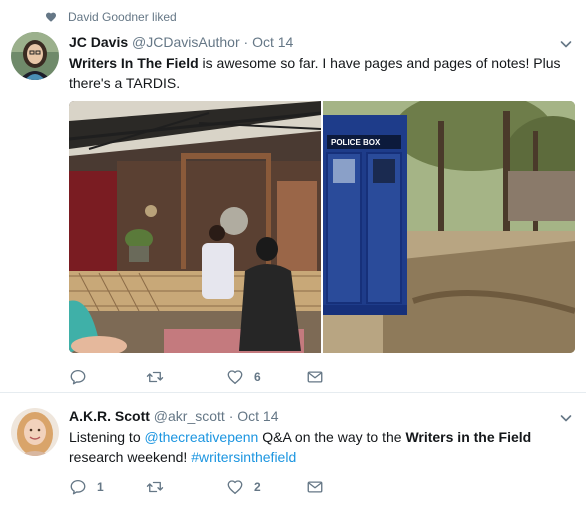 The width and height of the screenshot is (586, 506). Describe the element at coordinates (98, 42) in the screenshot. I see `author-name: JC Davis` at that location.